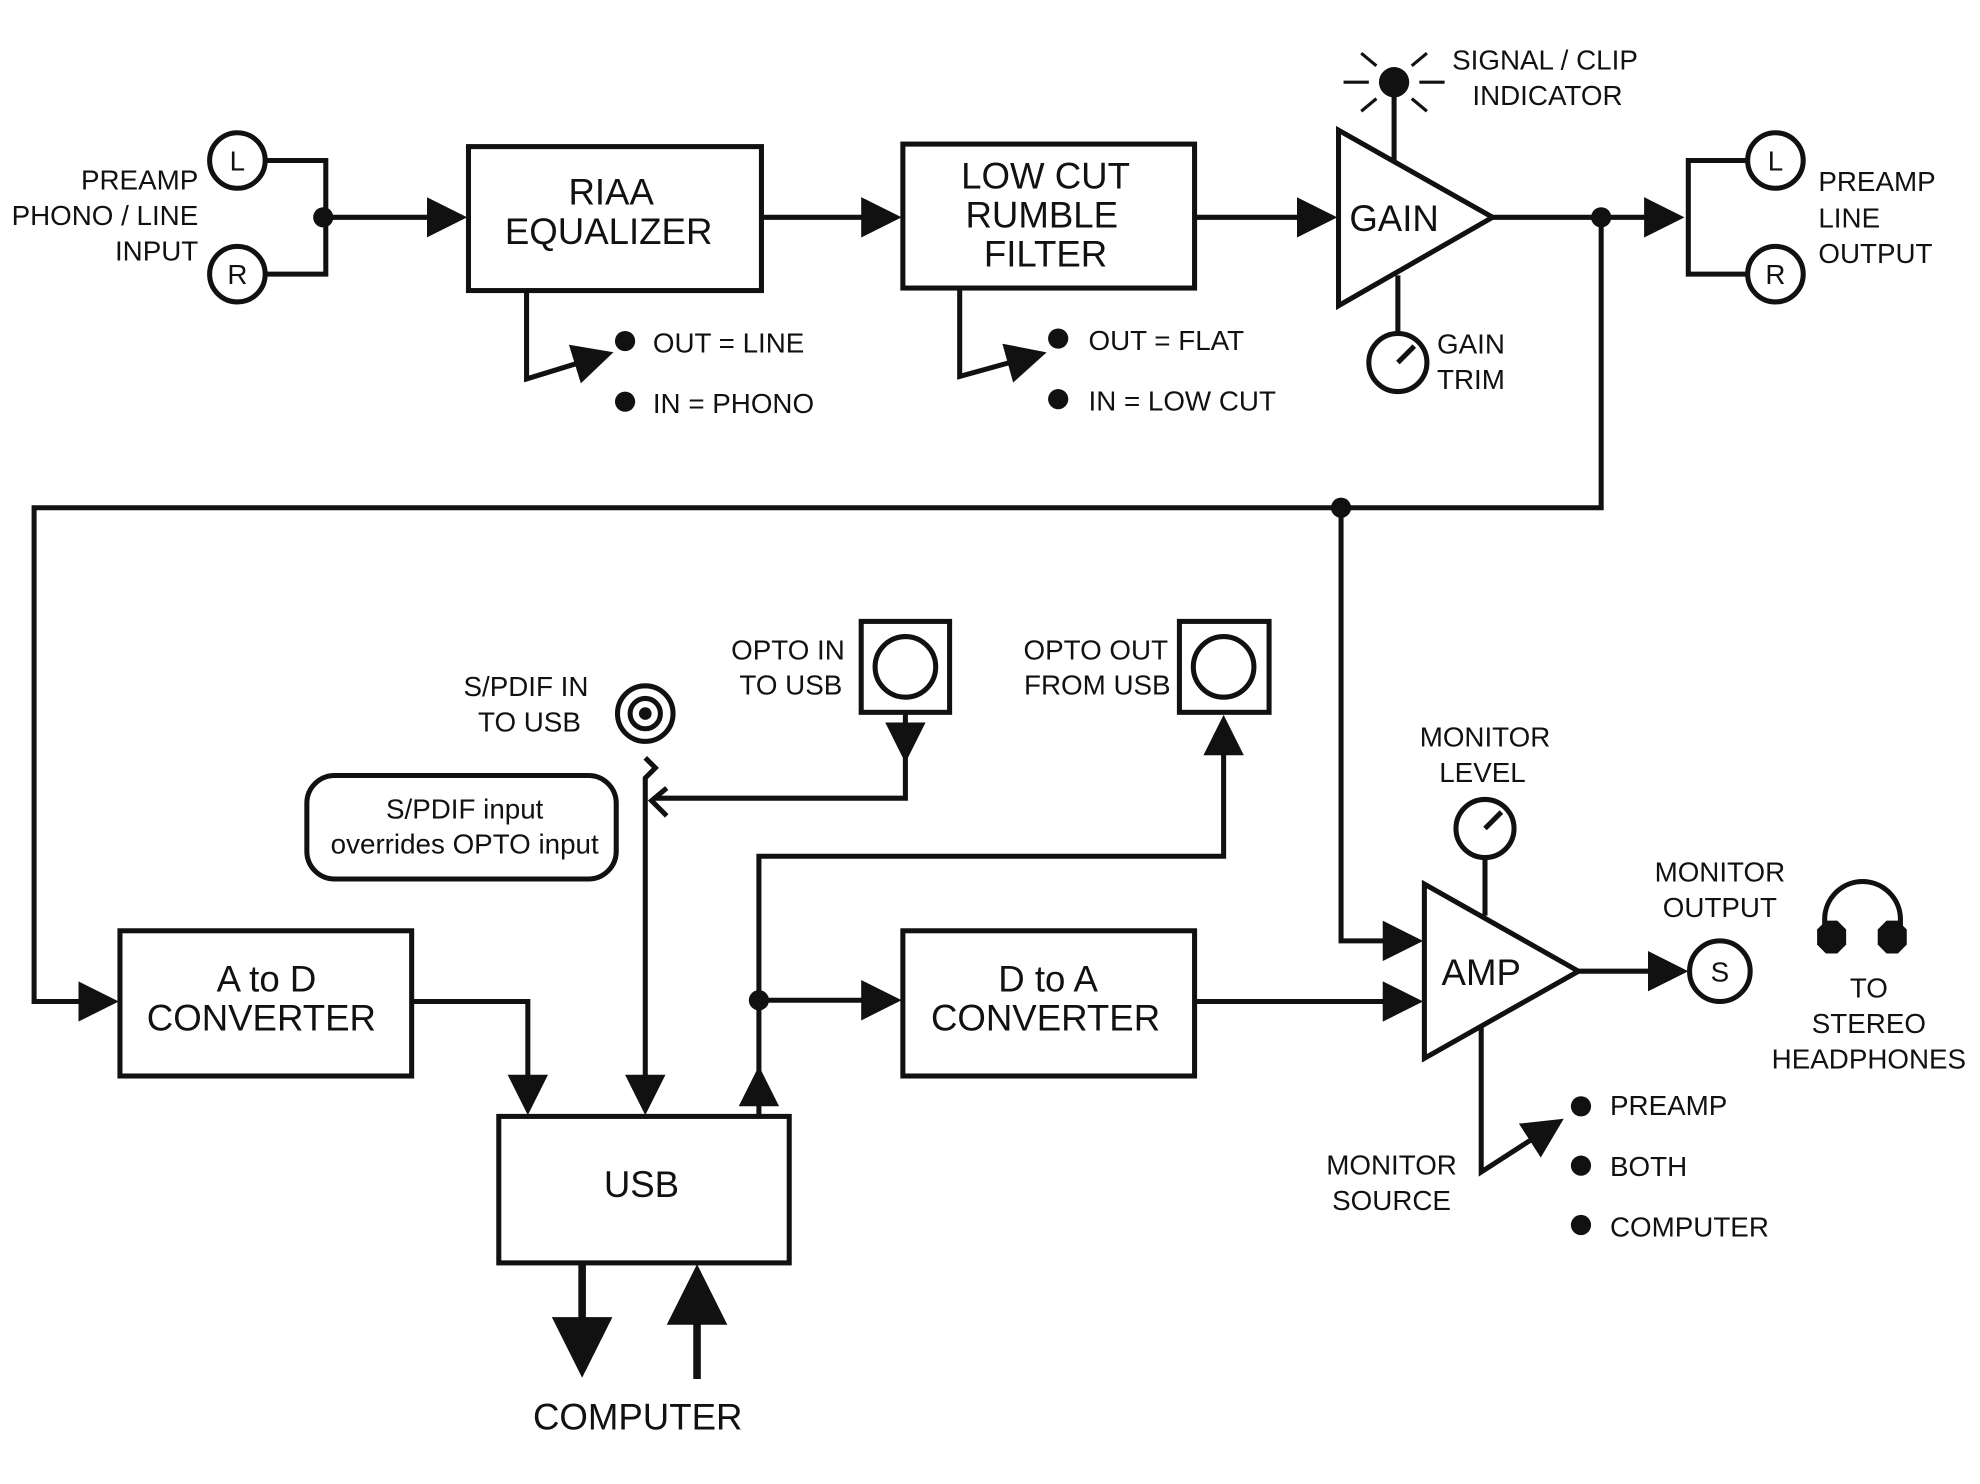 This screenshot has height=1484, width=1980. Describe the element at coordinates (644, 1275) in the screenshot. I see `usb-block: USB COMPUTER` at that location.